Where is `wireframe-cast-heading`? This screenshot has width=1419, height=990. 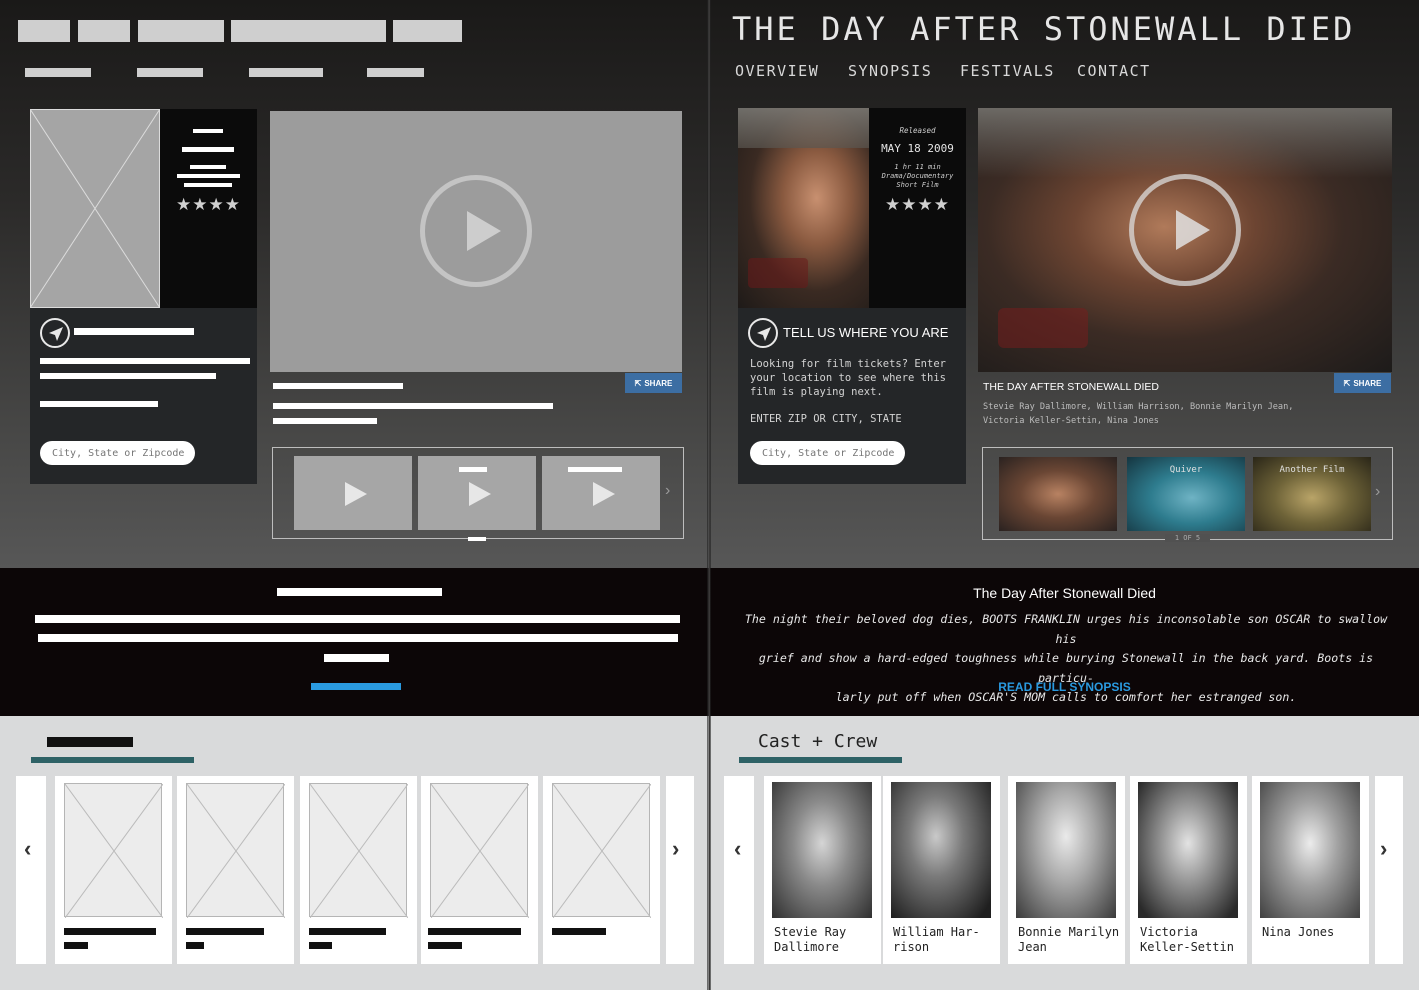
wireframe-cast-heading is located at coordinates (90, 742).